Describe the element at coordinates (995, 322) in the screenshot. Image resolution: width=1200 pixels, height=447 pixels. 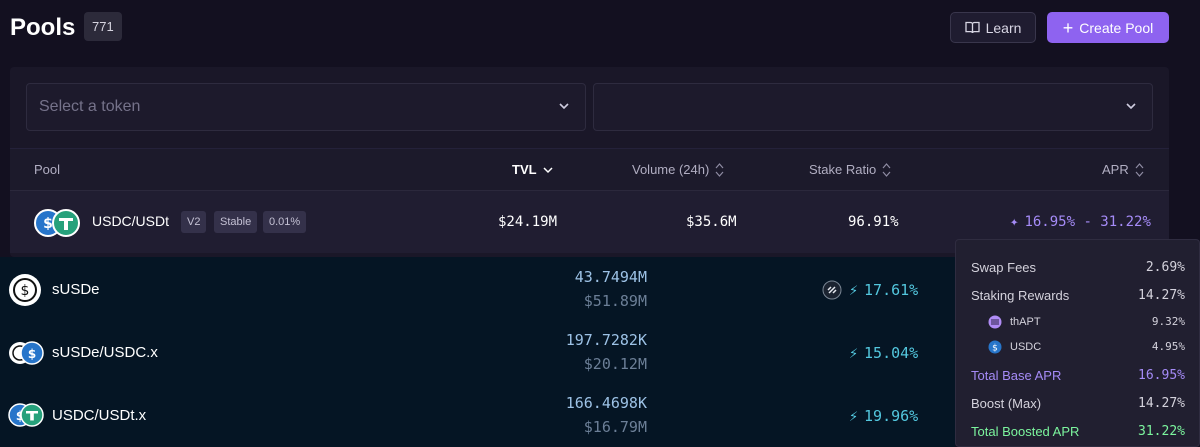
I see `thapt-token-icon` at that location.